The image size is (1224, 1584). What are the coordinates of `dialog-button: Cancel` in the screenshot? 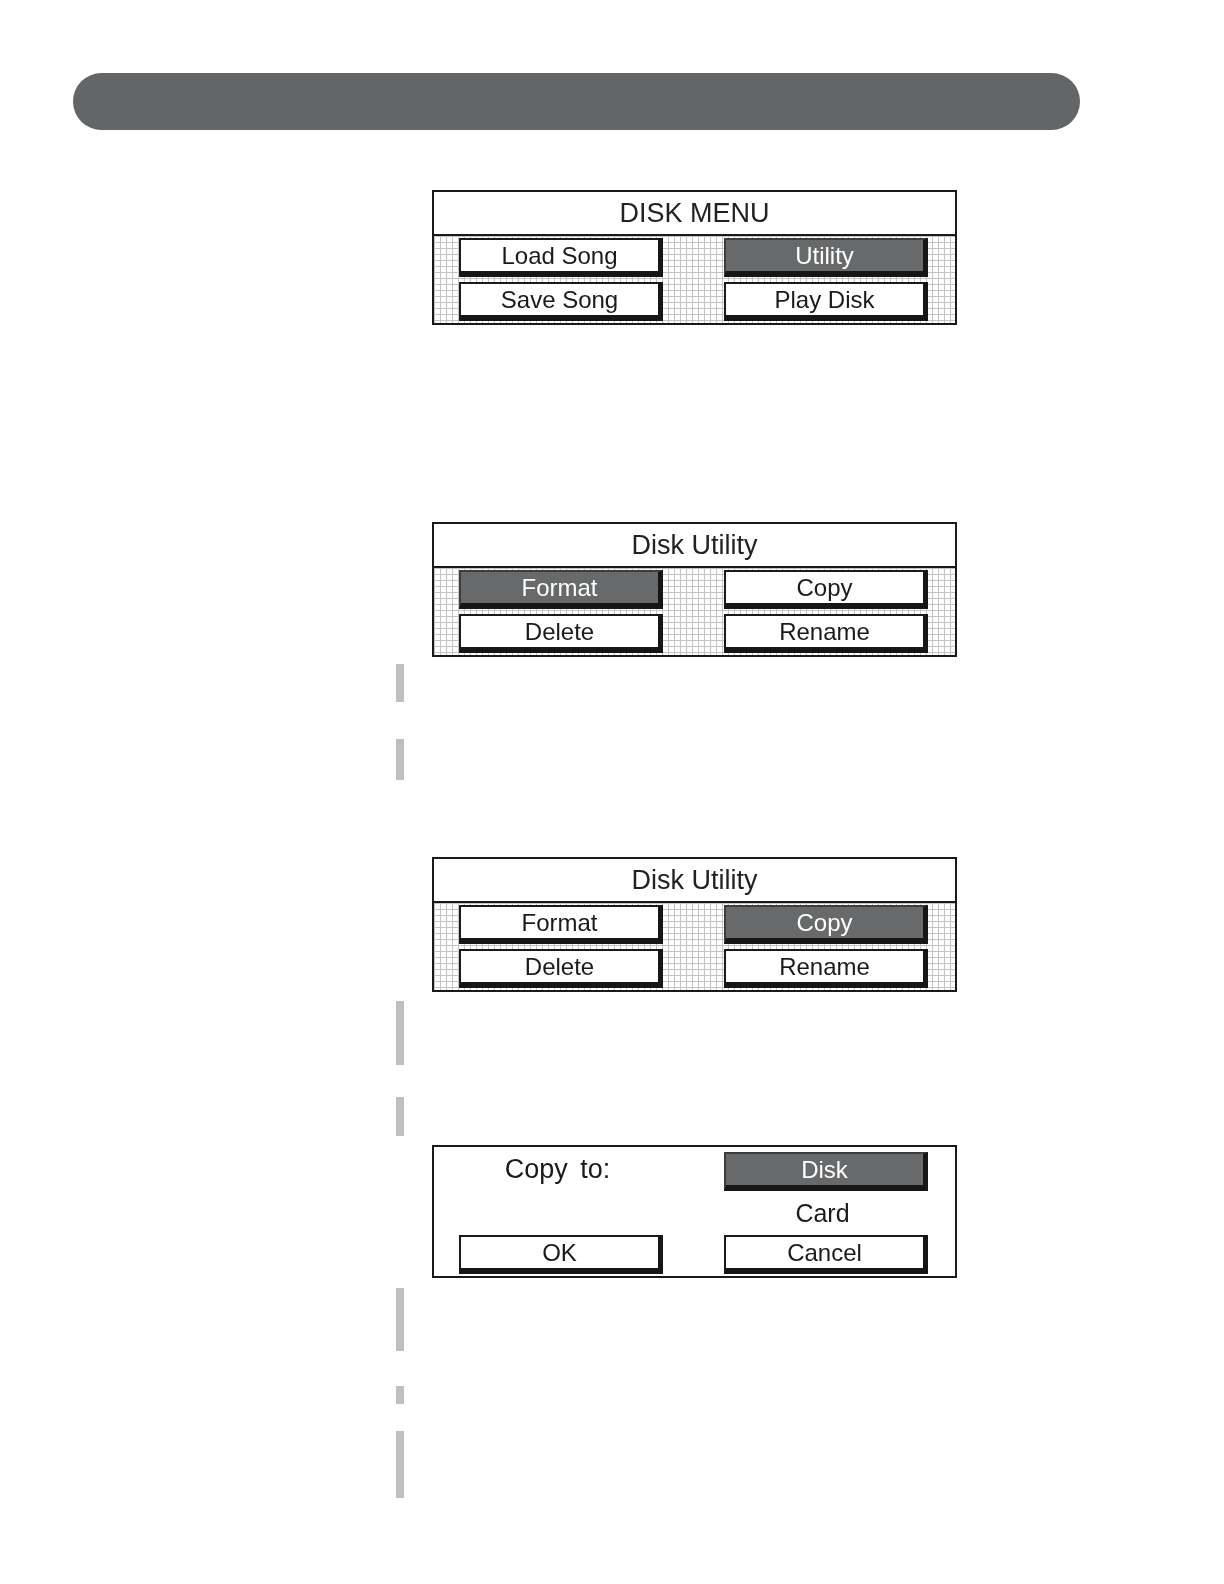 It's located at (826, 1254).